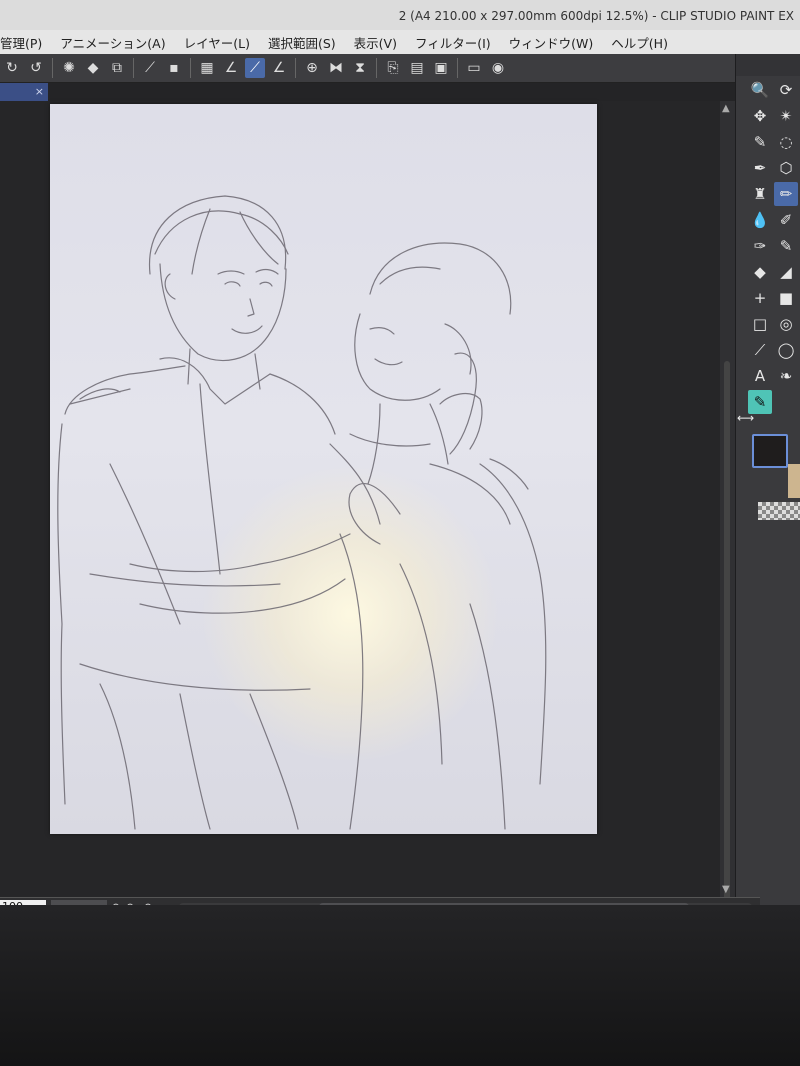 The image size is (800, 1066). What do you see at coordinates (69, 68) in the screenshot?
I see `spinner-icon: ✺` at bounding box center [69, 68].